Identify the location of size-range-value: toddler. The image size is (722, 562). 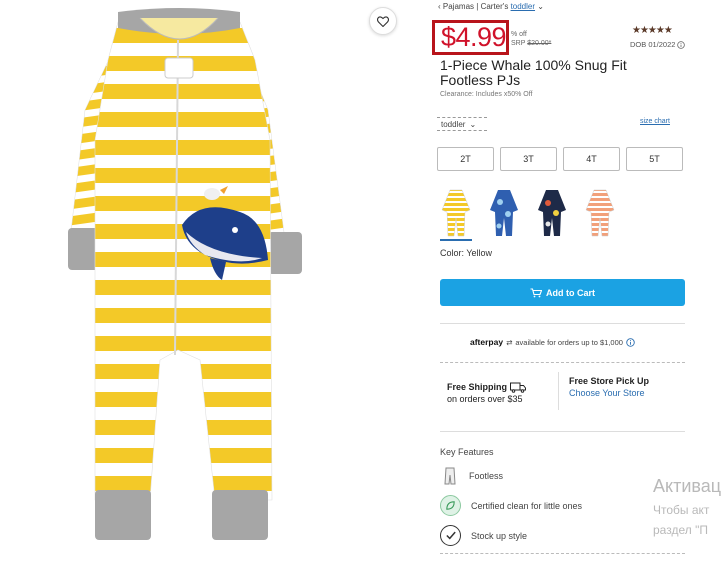
(453, 124).